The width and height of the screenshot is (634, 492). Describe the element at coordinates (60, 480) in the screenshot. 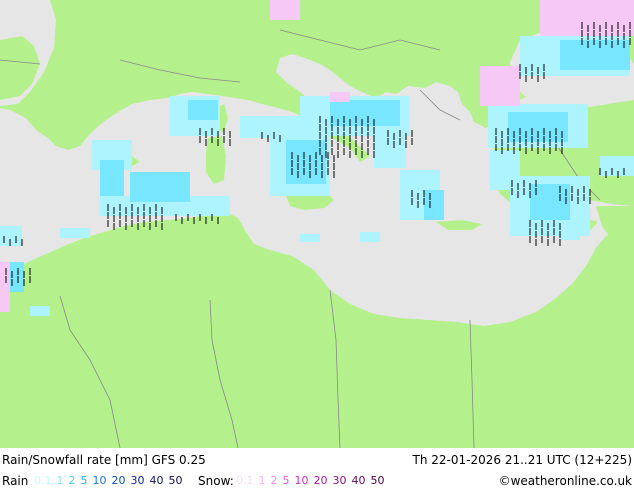

I see `rain-value-1: 1` at that location.